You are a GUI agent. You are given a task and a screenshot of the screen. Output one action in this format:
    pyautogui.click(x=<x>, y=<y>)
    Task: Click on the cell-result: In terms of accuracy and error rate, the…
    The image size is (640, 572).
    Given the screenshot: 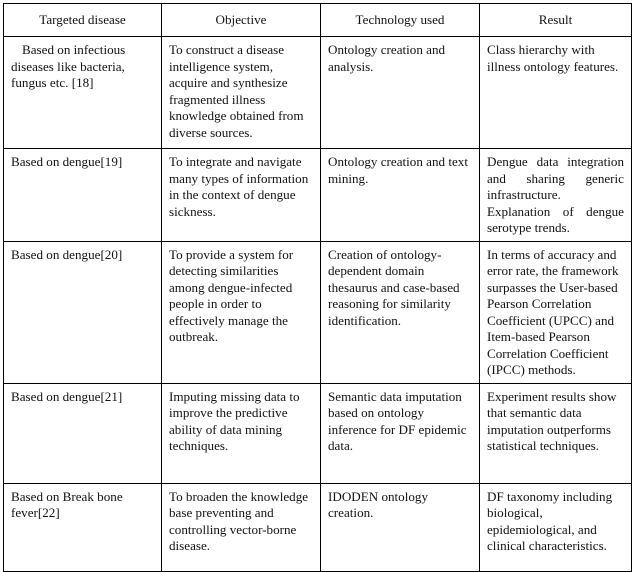 What is the action you would take?
    pyautogui.click(x=555, y=312)
    